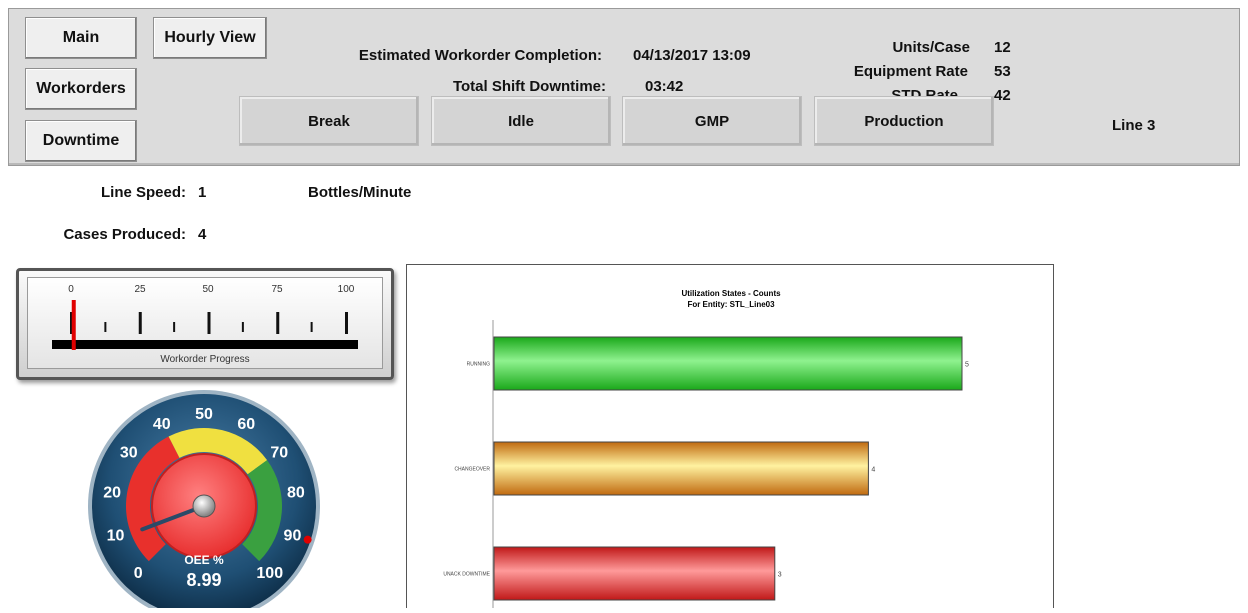 The image size is (1248, 613). What do you see at coordinates (692, 55) in the screenshot?
I see `est-completion-value: 04/13/2017 13:09` at bounding box center [692, 55].